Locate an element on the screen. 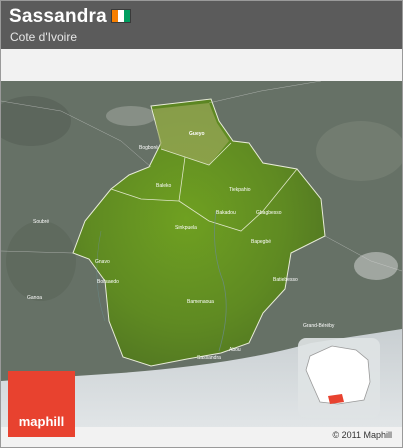 The image size is (403, 448). maphill-logo: maphill is located at coordinates (41, 404).